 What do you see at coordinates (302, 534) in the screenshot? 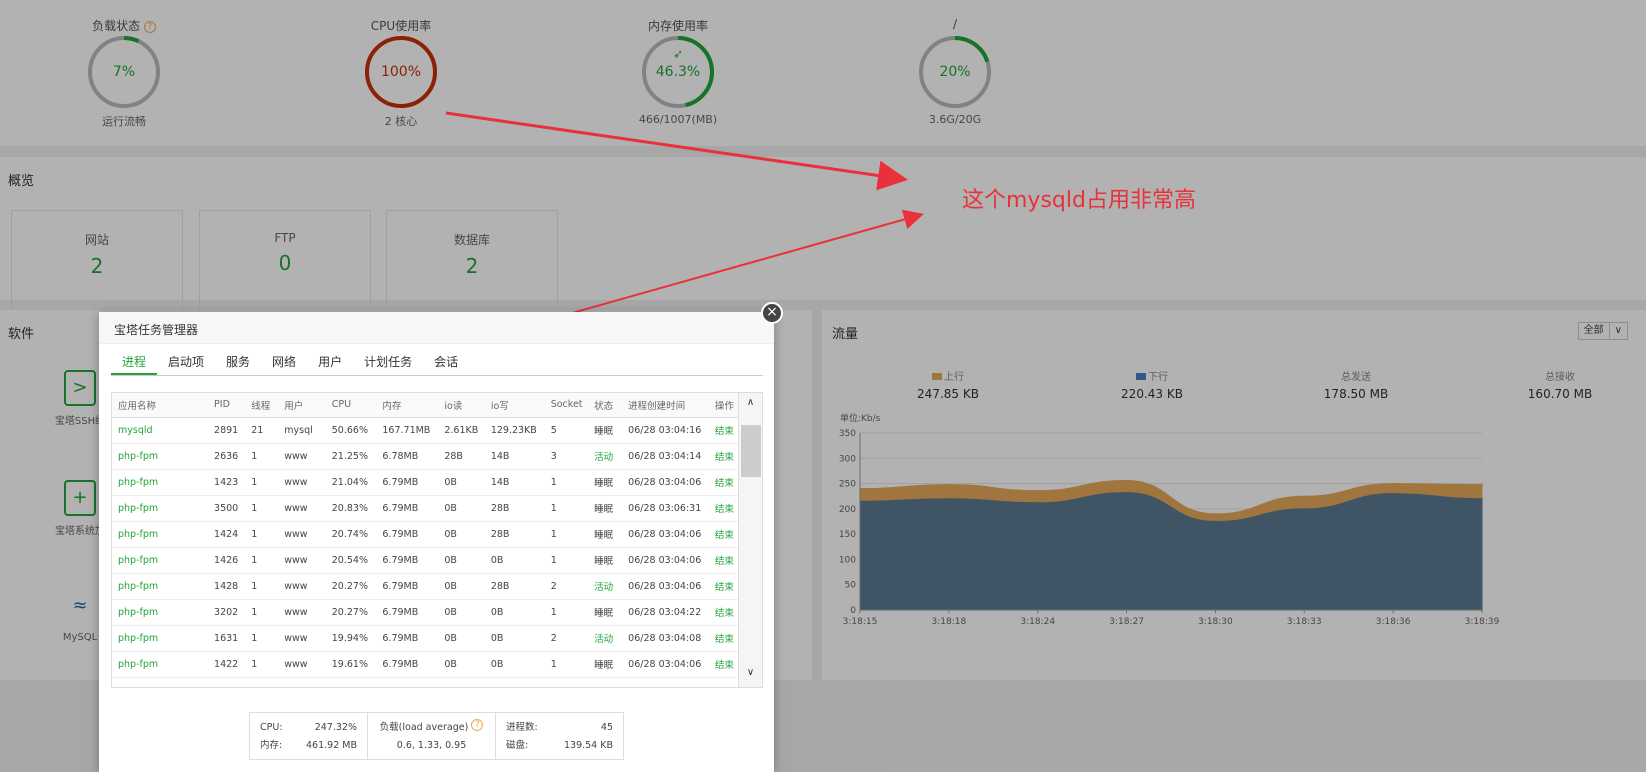
I see `table-cell: www` at bounding box center [302, 534].